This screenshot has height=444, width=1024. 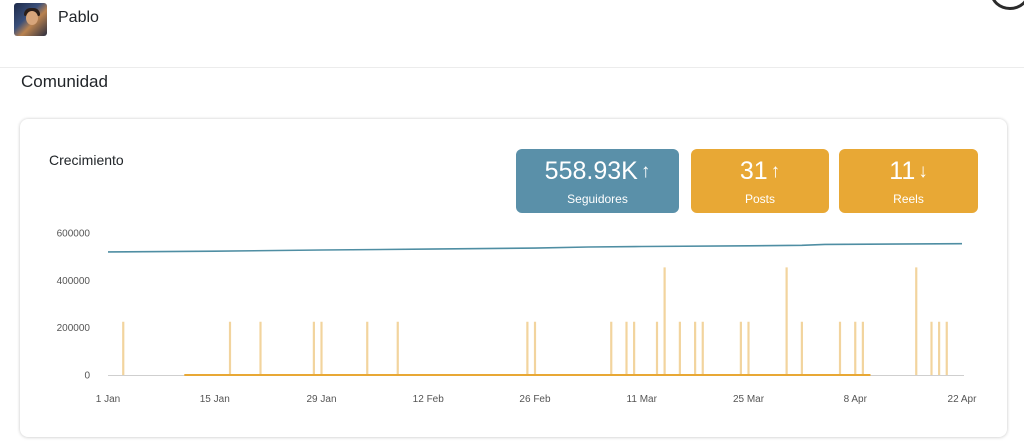 I want to click on x-tick-label: 8 Apr, so click(x=856, y=399).